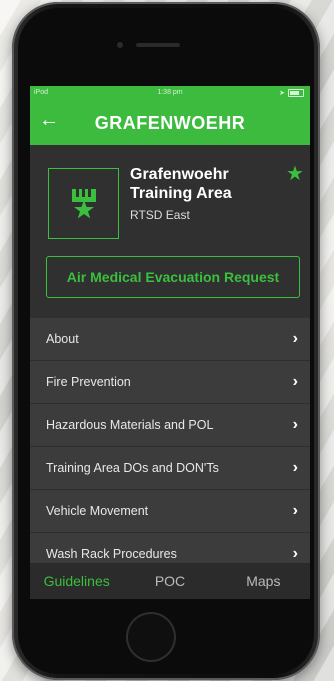 The height and width of the screenshot is (681, 334). What do you see at coordinates (173, 277) in the screenshot?
I see `medevac-request-button: Air Medical Evacuation Request` at bounding box center [173, 277].